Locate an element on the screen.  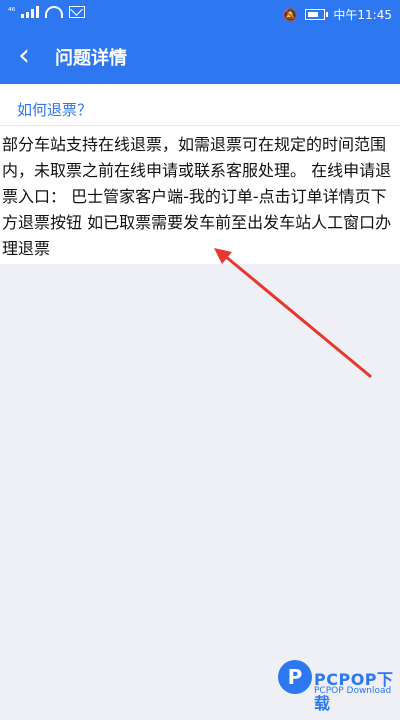
annotation-arrow-line is located at coordinates (297, 316).